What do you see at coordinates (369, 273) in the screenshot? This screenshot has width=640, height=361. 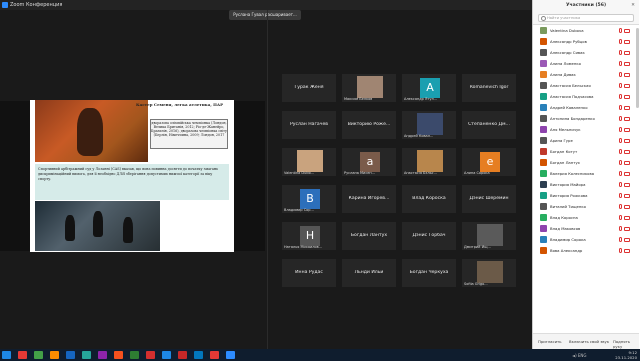 I see `video-tile: Льнди Ильи` at bounding box center [369, 273].